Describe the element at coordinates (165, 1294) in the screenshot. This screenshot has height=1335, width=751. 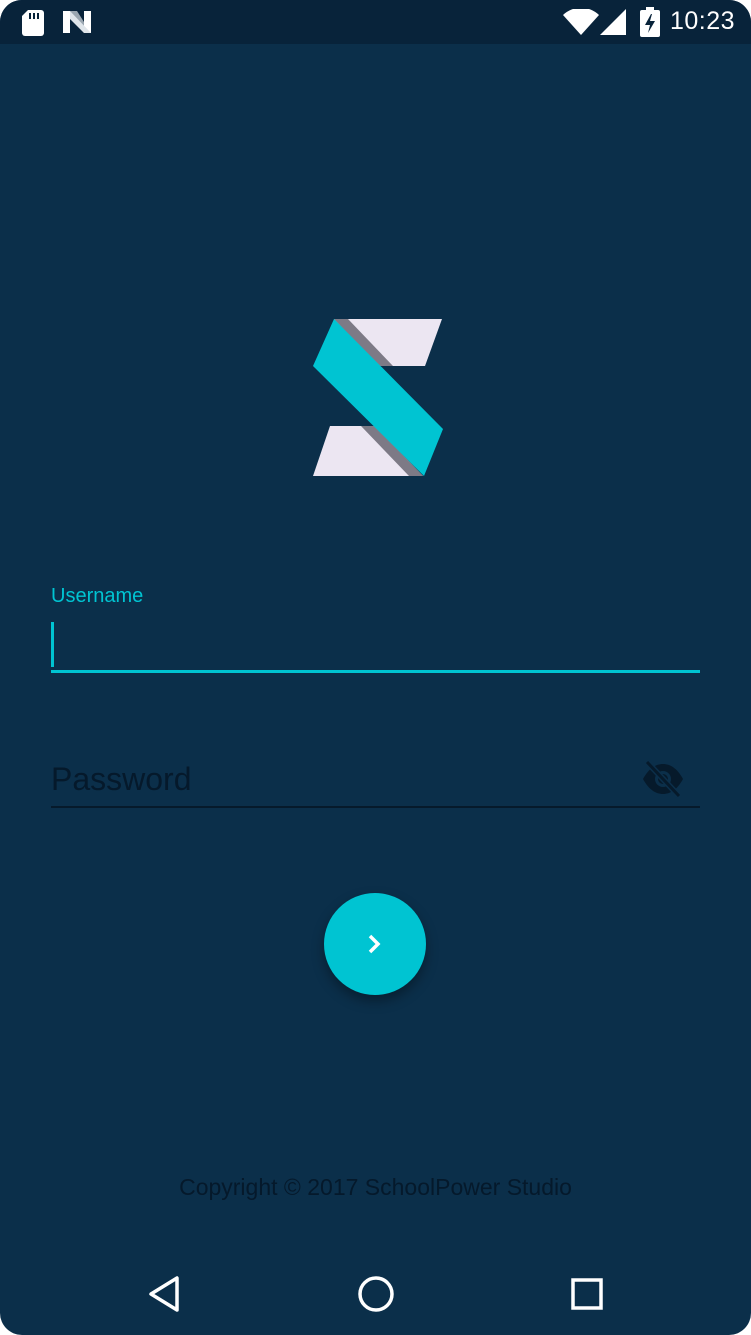
I see `back-icon` at that location.